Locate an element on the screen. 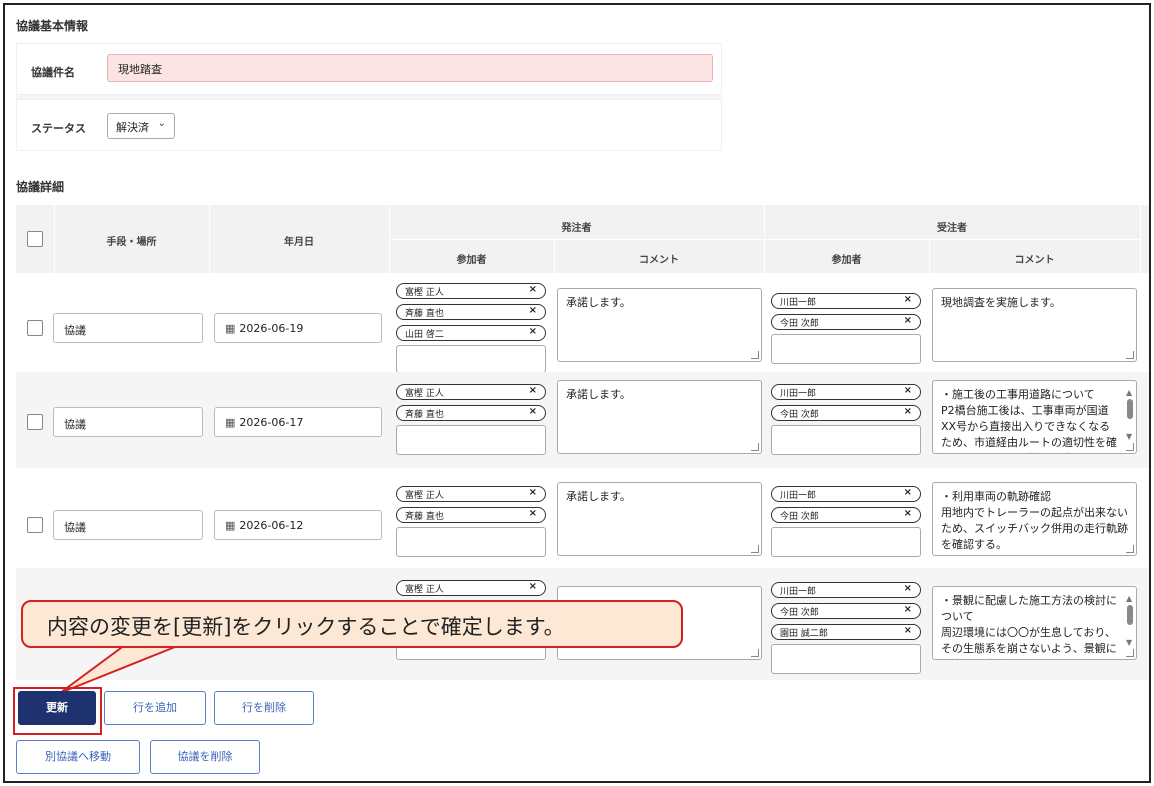 The width and height of the screenshot is (1154, 786). delete-row-button: 行を削除 is located at coordinates (264, 708).